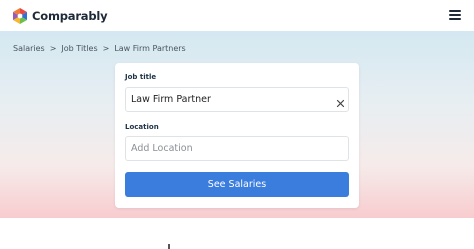 The image size is (474, 249). I want to click on hamburger-menu-icon, so click(455, 14).